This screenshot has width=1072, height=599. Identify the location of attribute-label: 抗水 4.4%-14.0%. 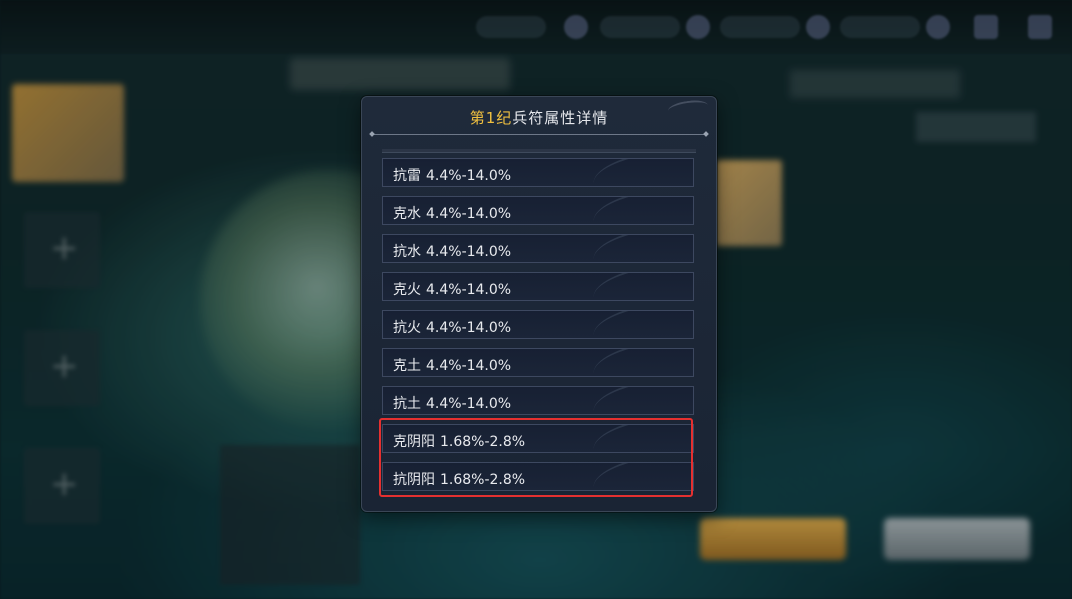
(452, 251).